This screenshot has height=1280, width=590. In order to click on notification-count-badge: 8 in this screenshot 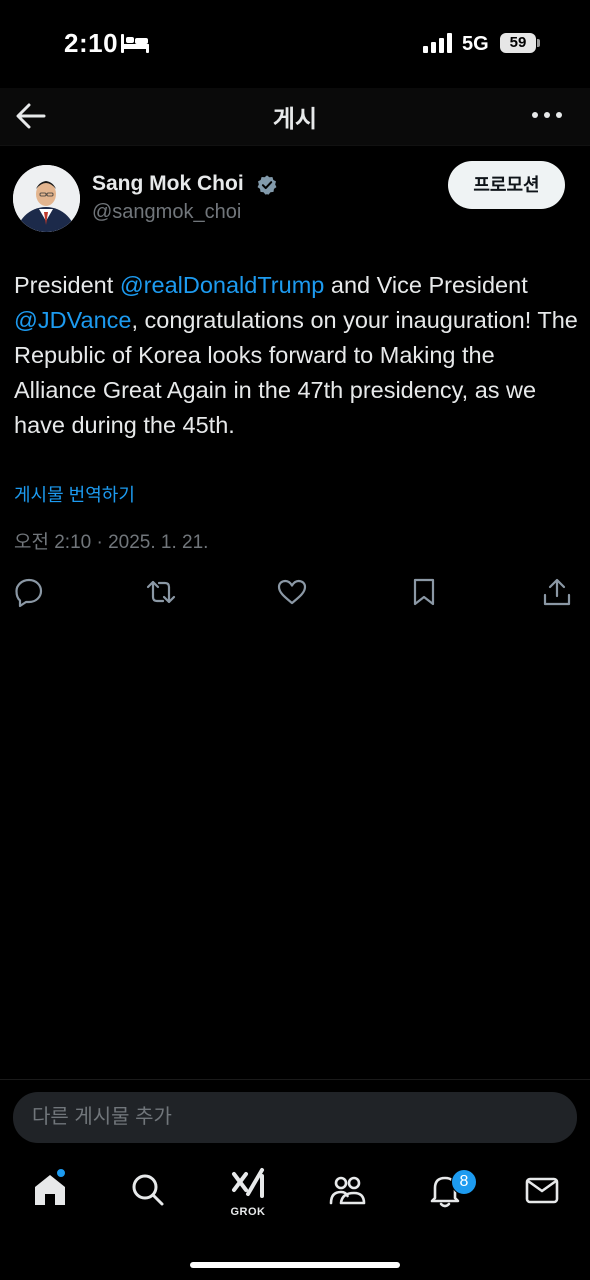, I will do `click(464, 1182)`.